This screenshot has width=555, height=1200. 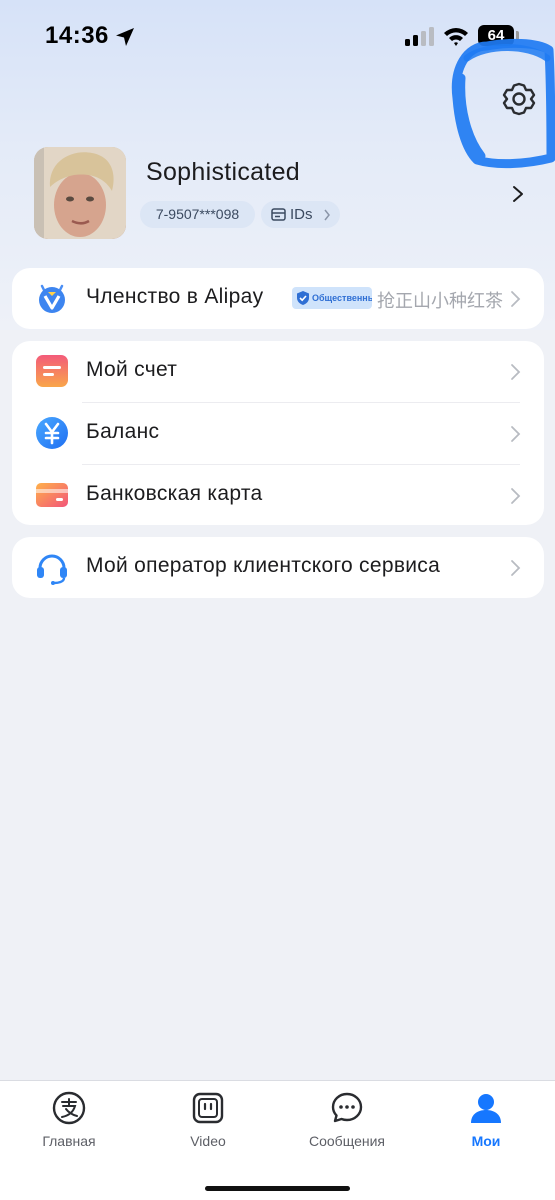 I want to click on tab-profile: Мои, so click(x=486, y=1126).